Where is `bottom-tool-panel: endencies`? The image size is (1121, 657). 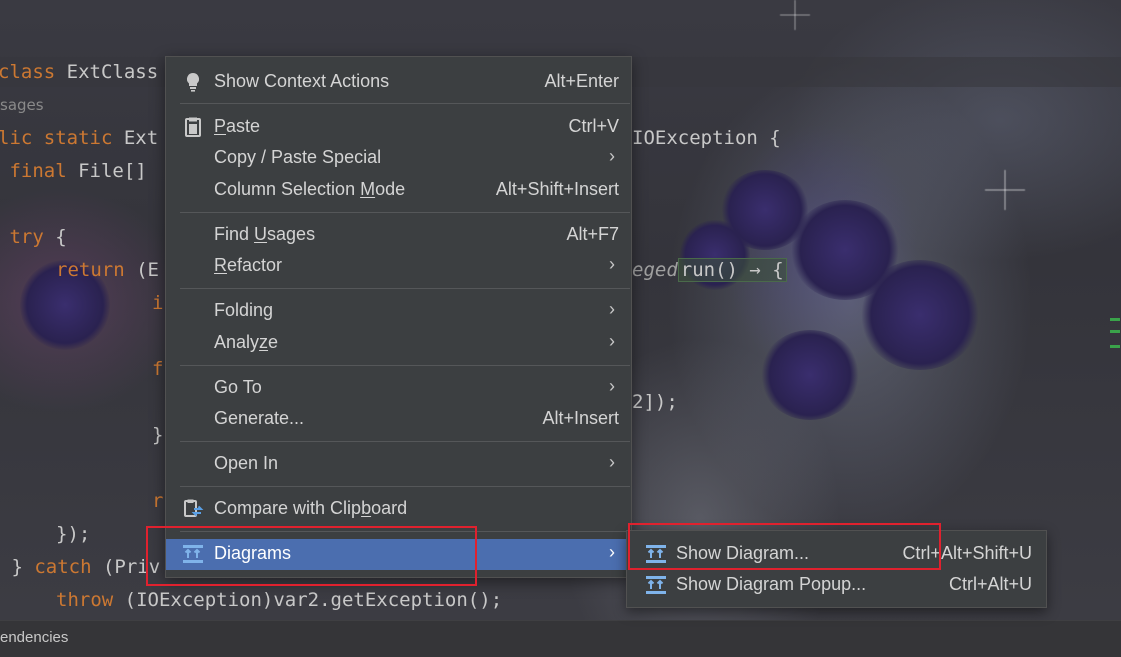
bottom-tool-panel: endencies is located at coordinates (560, 638).